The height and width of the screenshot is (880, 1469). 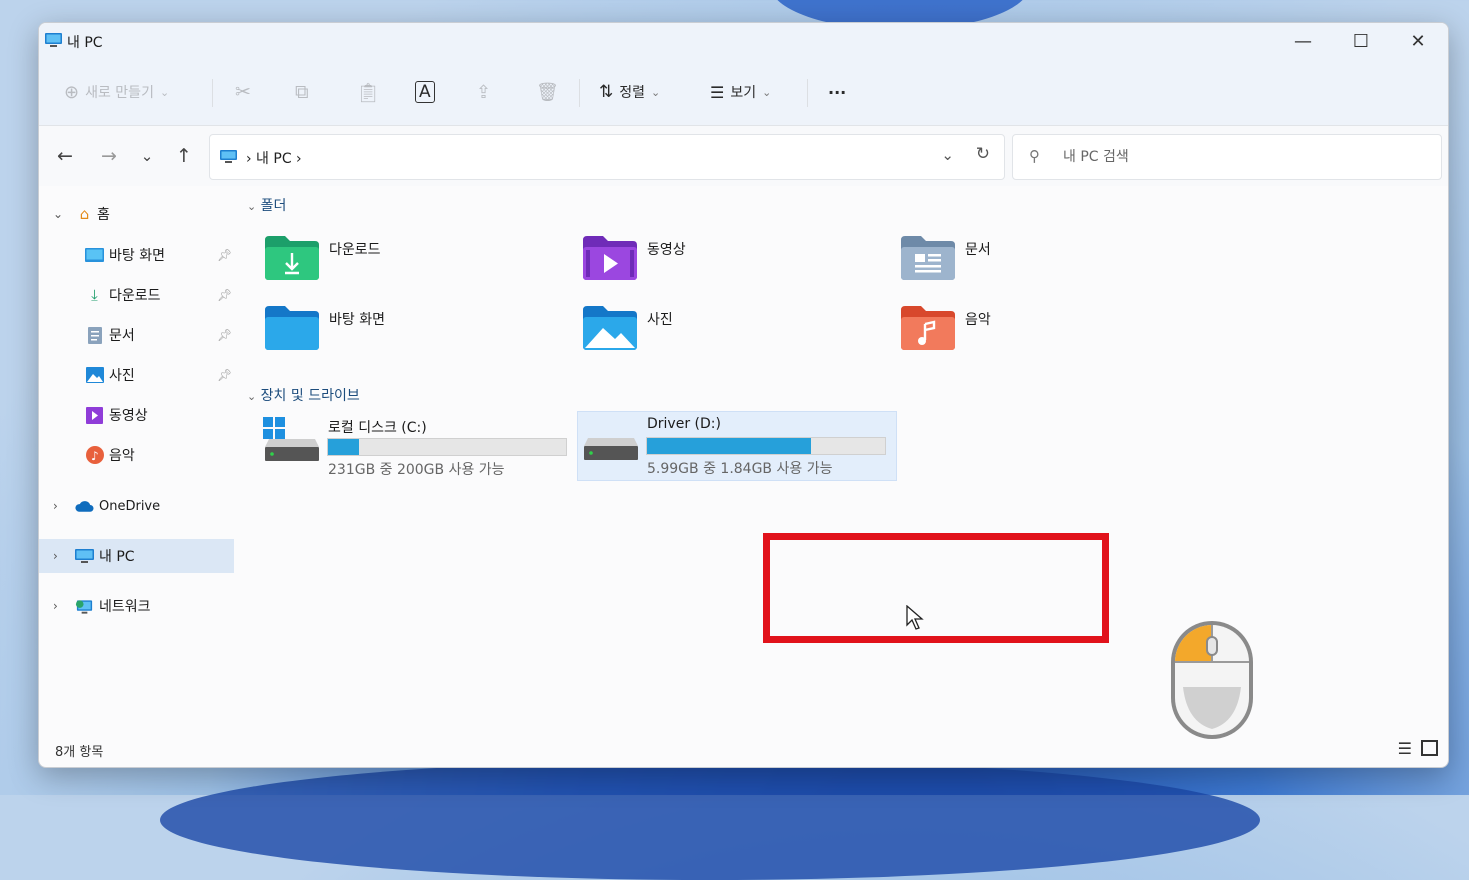 I want to click on videos-folder-icon, so click(x=610, y=258).